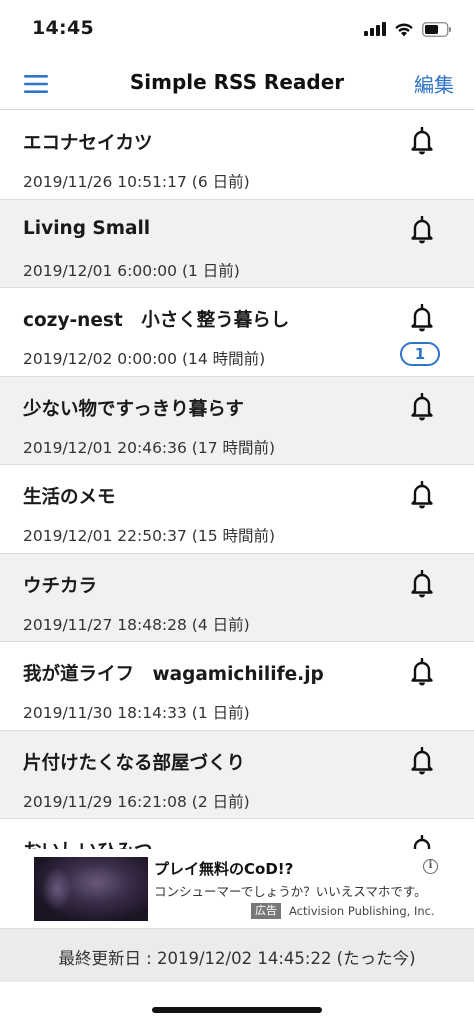 Image resolution: width=474 pixels, height=1024 pixels. Describe the element at coordinates (434, 83) in the screenshot. I see `edit-button: 編集` at that location.